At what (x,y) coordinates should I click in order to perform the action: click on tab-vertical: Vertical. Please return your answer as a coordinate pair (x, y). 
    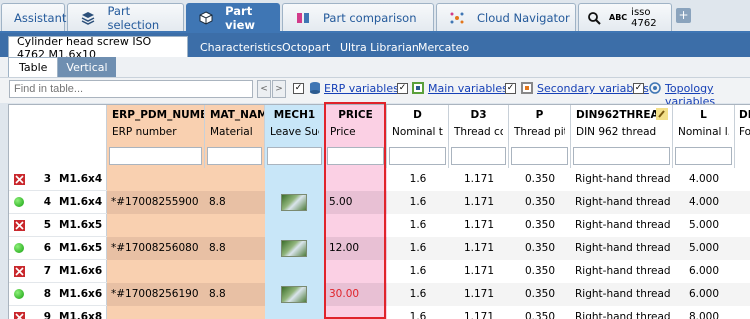
    Looking at the image, I should click on (87, 67).